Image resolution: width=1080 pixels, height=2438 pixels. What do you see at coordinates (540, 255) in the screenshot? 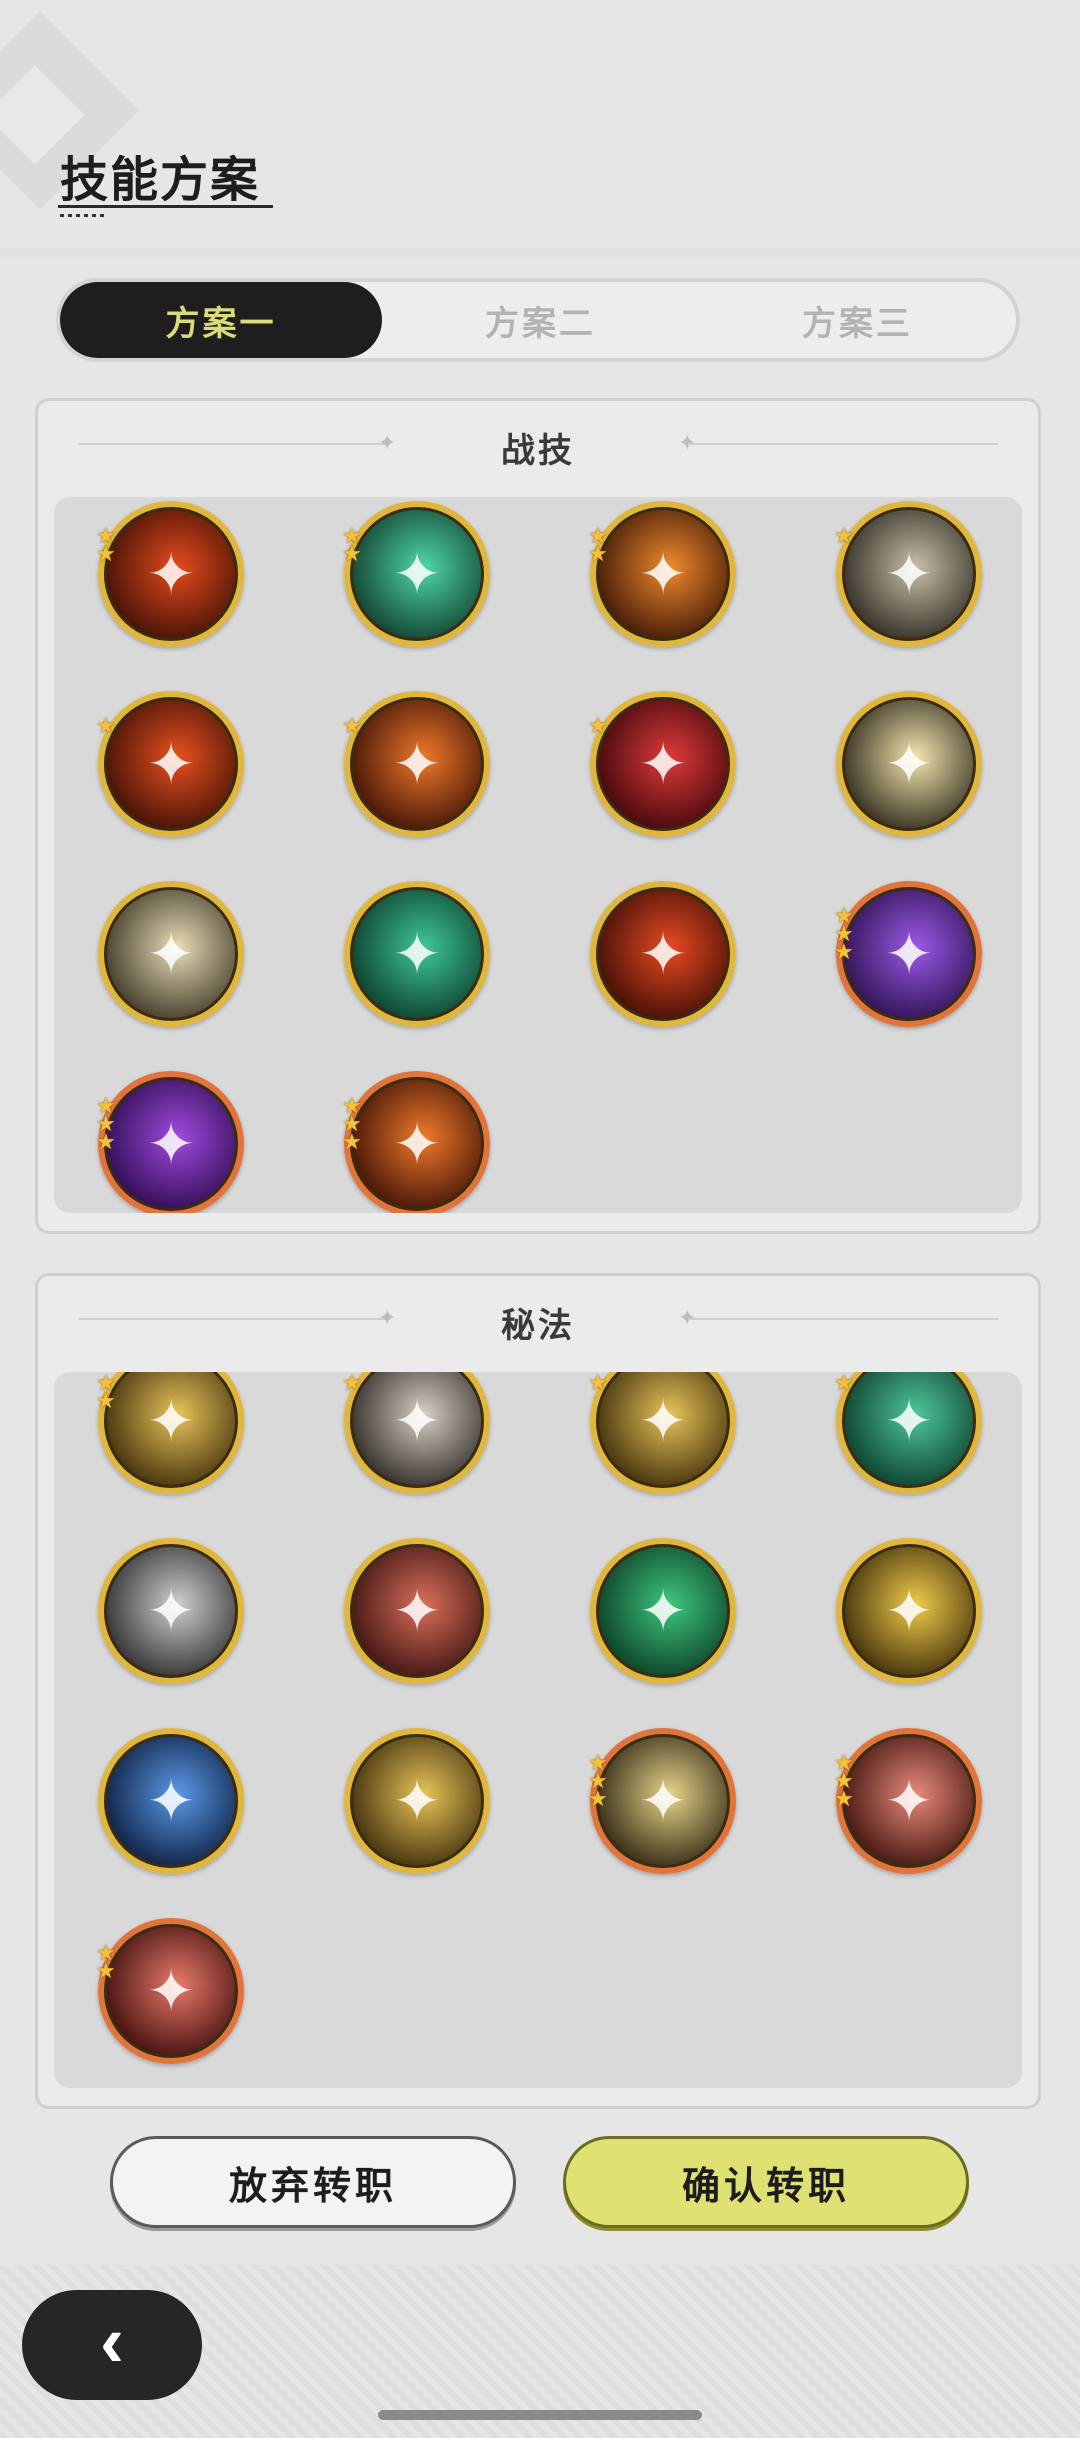
I see `header-divider` at bounding box center [540, 255].